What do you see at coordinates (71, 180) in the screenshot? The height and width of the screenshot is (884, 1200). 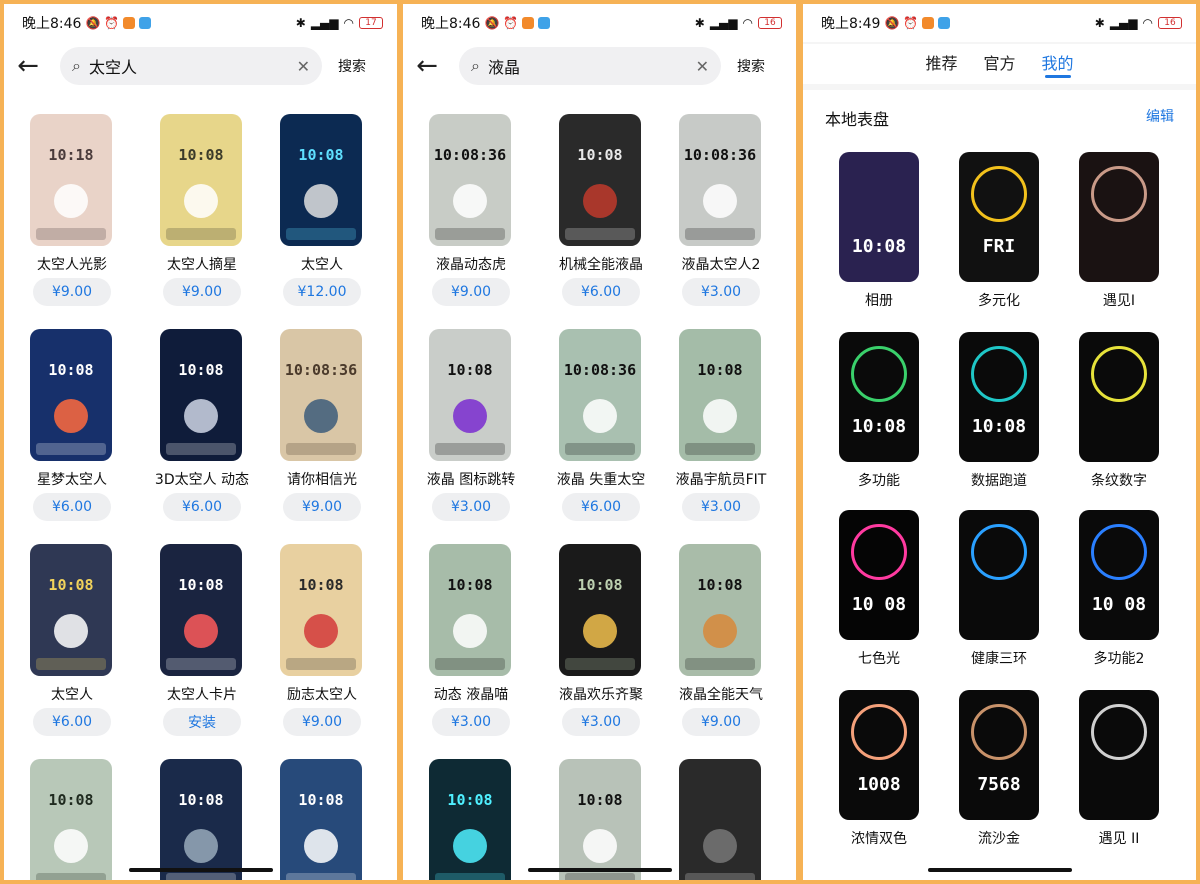 I see `watchface-preview: 10:18` at bounding box center [71, 180].